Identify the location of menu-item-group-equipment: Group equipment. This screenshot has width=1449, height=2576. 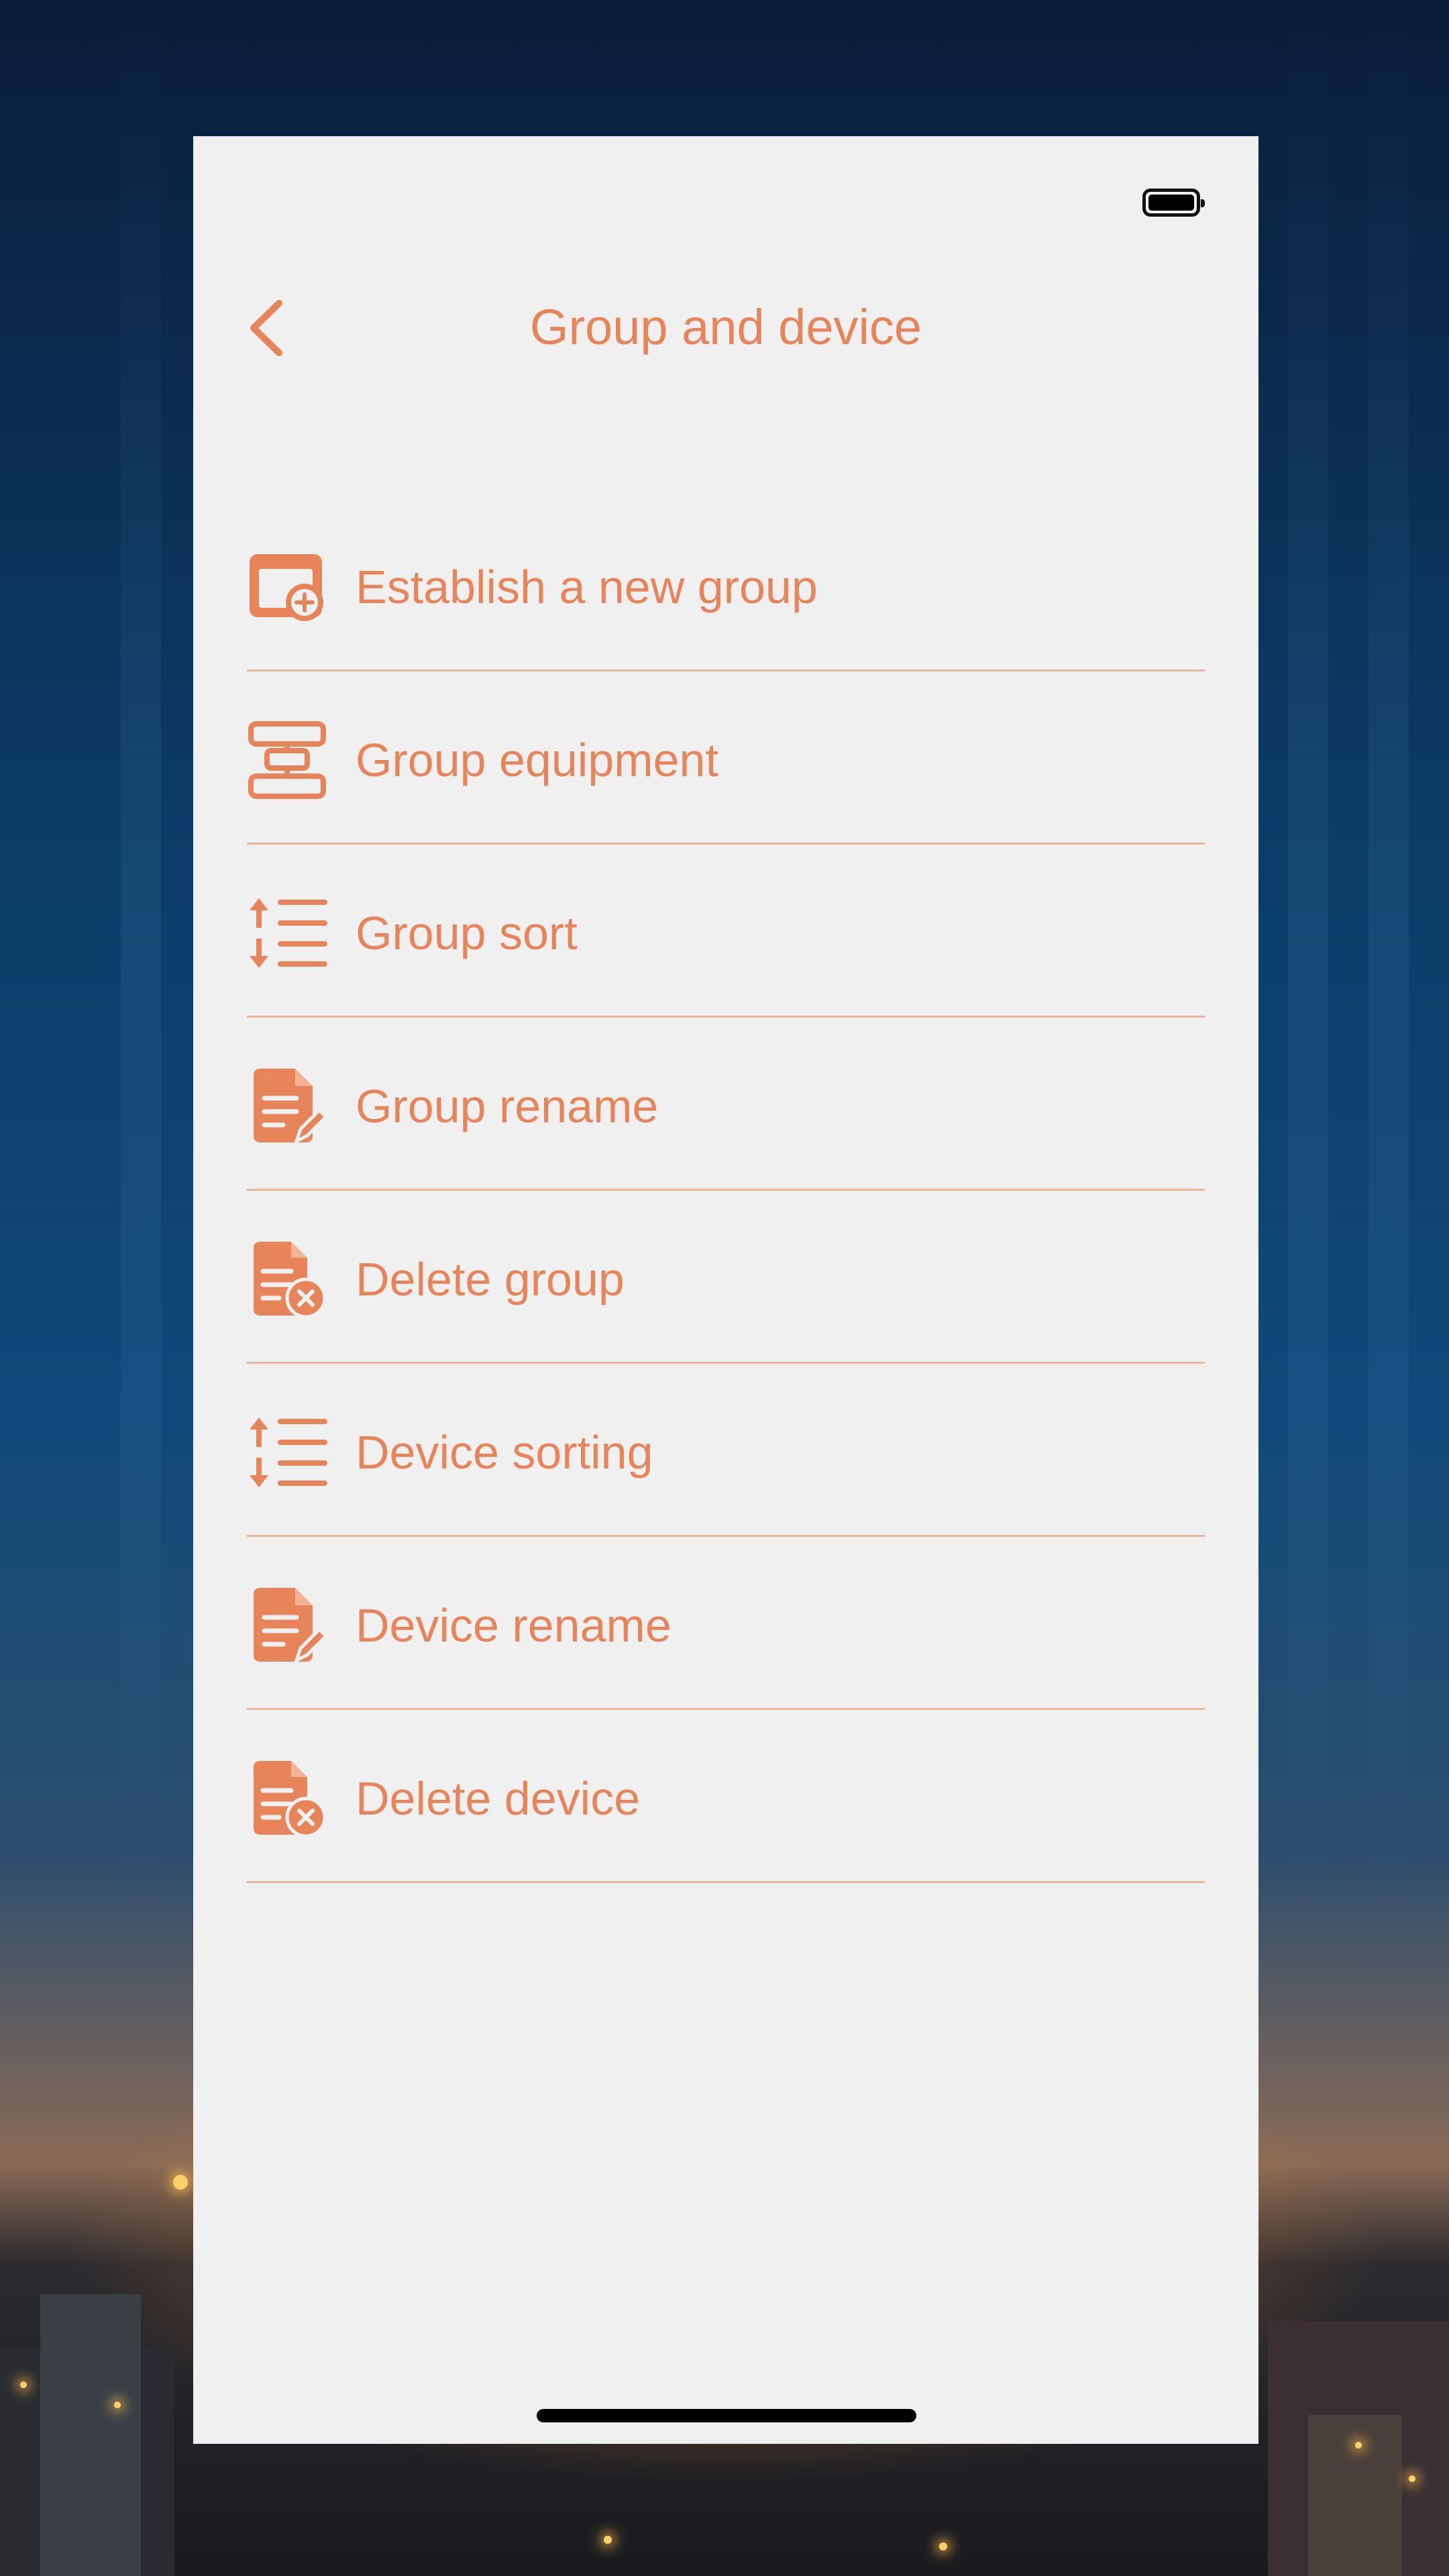
(726, 758).